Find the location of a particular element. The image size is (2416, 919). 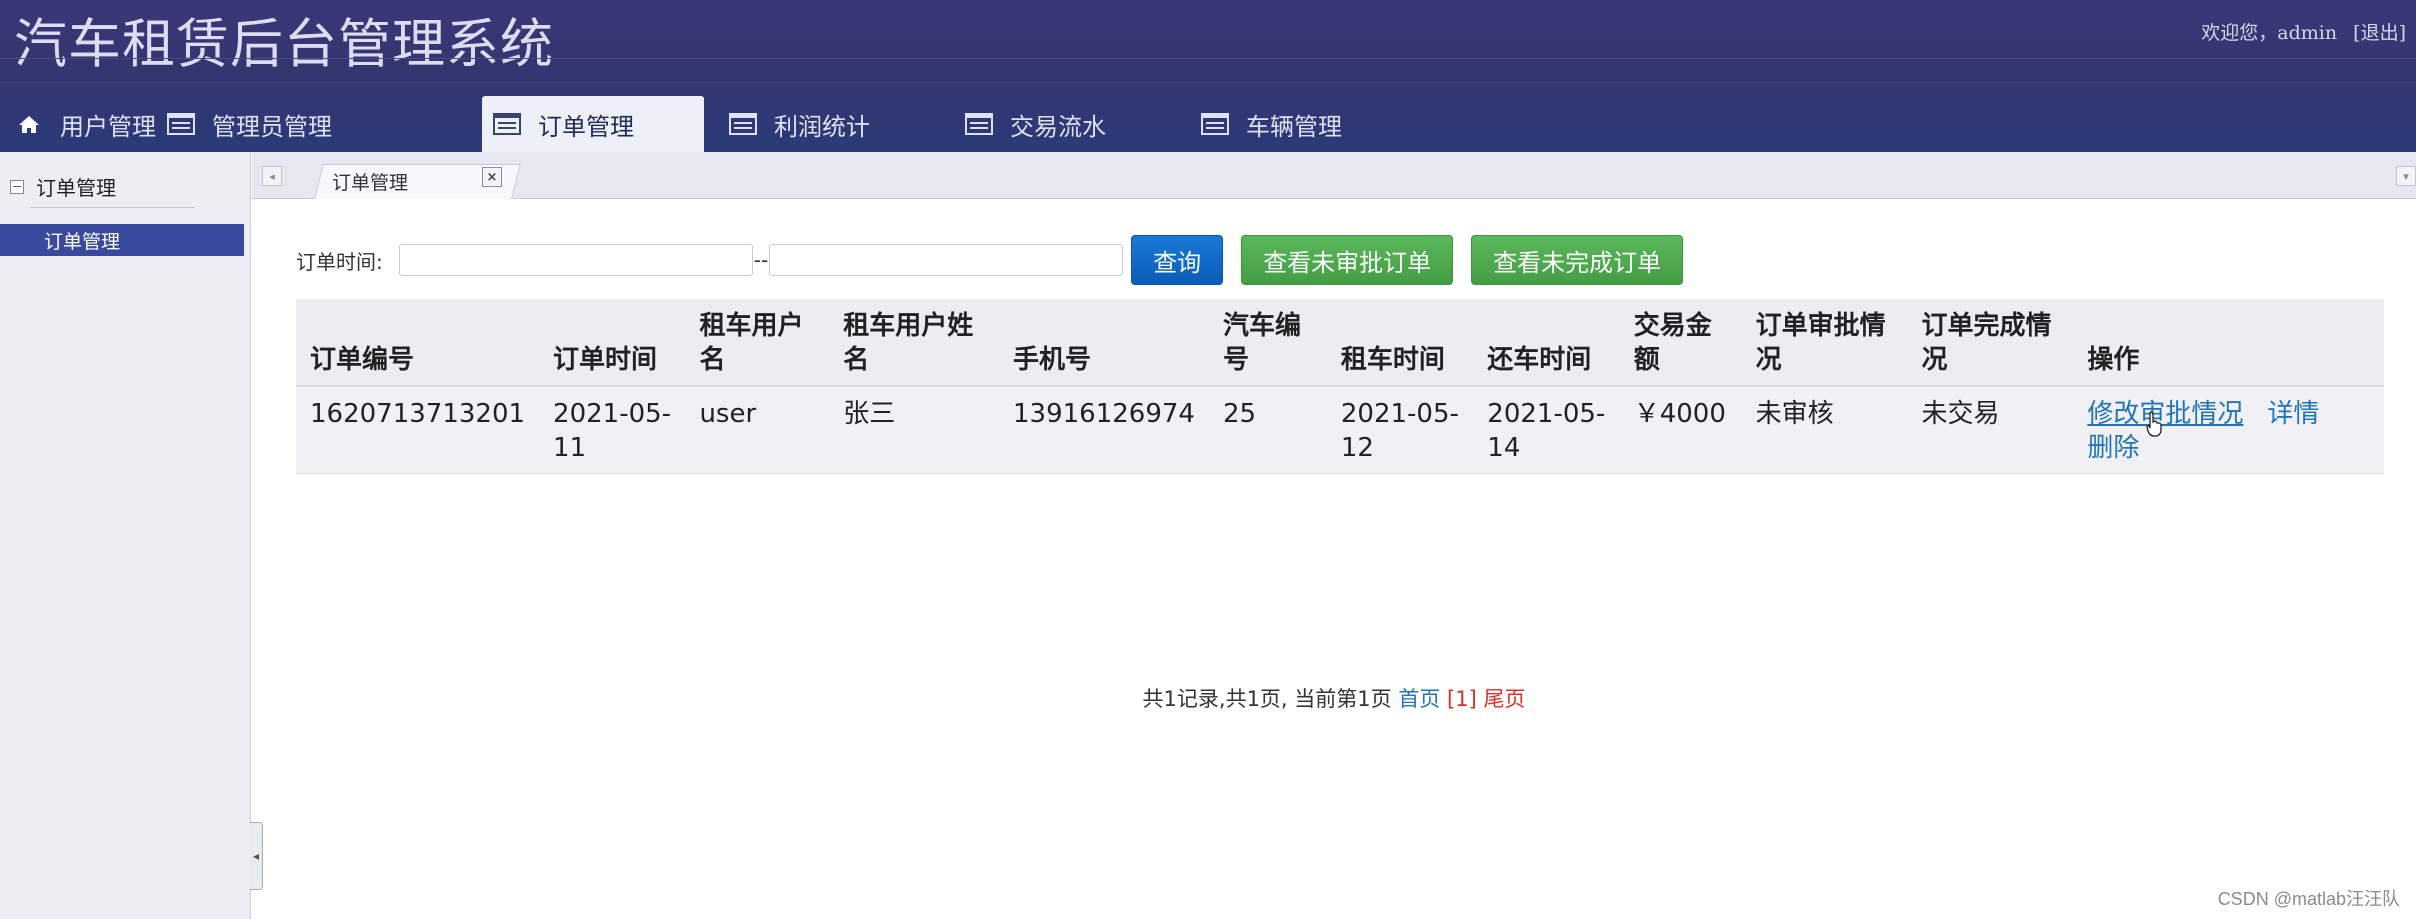

nav-tab-orders: 订单管理 is located at coordinates (593, 124).